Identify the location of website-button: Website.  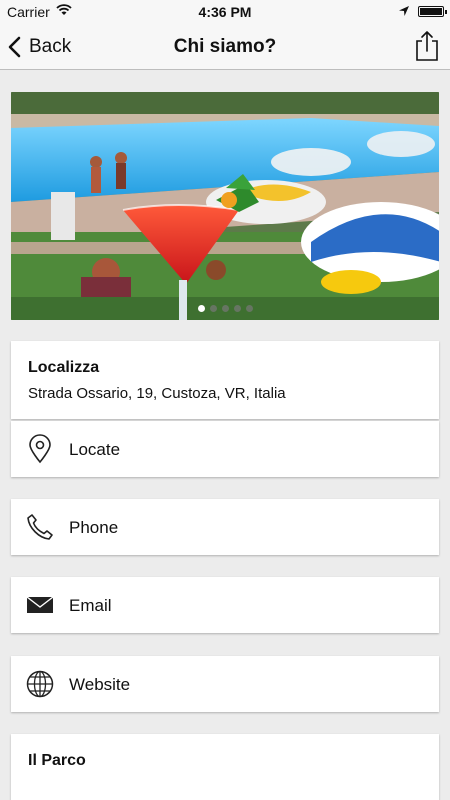
(225, 684).